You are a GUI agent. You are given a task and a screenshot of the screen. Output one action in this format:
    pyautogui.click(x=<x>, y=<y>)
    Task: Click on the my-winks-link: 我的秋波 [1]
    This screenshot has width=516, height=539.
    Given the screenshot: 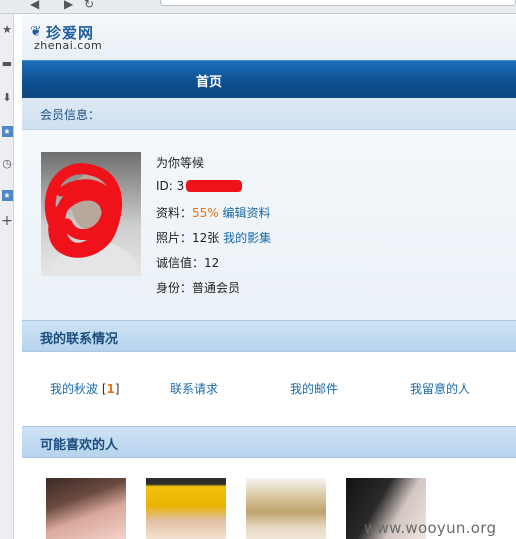 What is the action you would take?
    pyautogui.click(x=85, y=388)
    